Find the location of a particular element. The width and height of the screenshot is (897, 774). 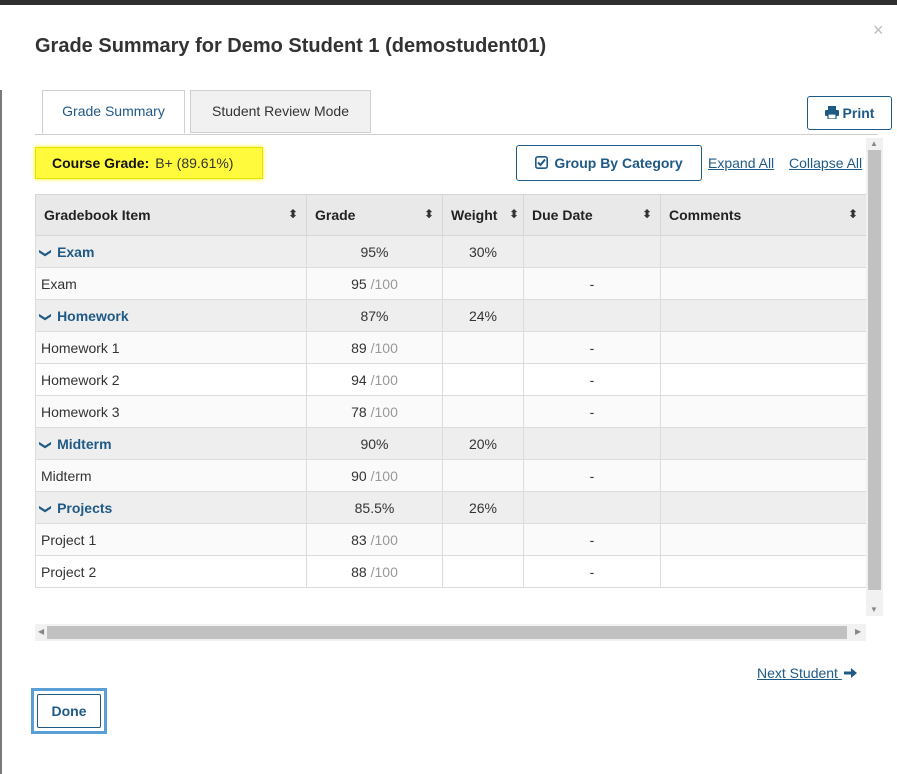

category-row: ❯ Midterm 90% 20% is located at coordinates (450, 443).